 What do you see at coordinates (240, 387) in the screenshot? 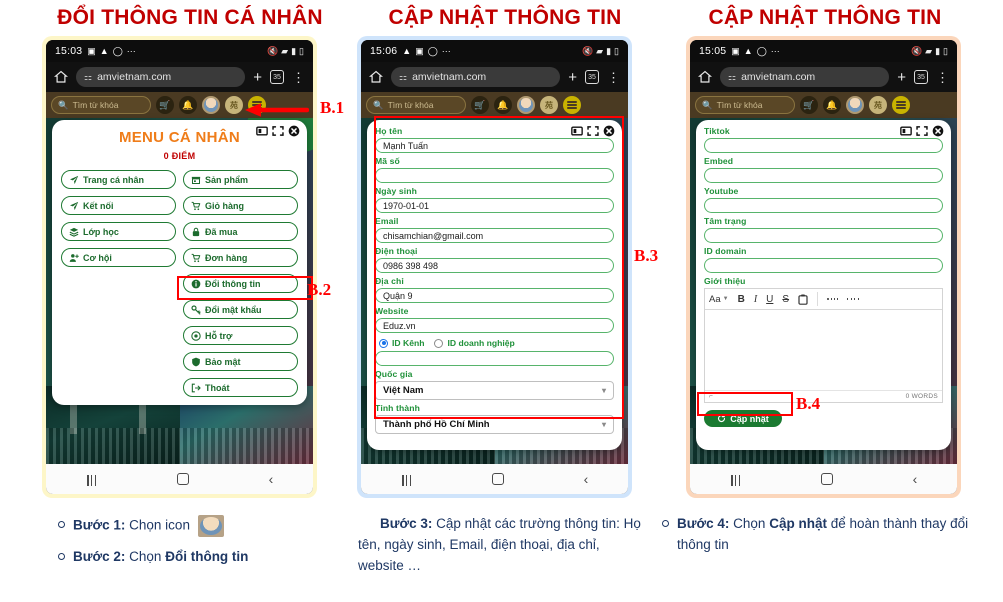
I see `menu-item-thoat: Thoát` at bounding box center [240, 387].